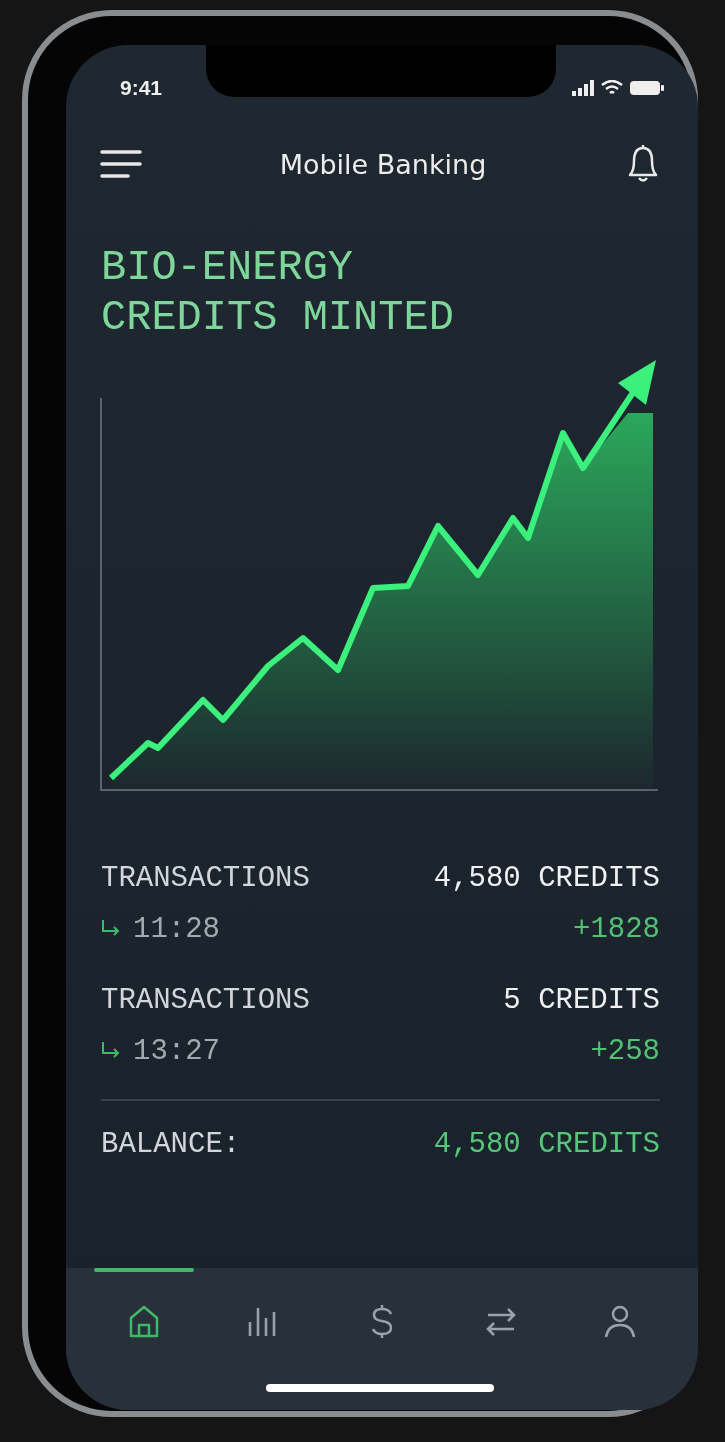  What do you see at coordinates (620, 1322) in the screenshot?
I see `person-icon` at bounding box center [620, 1322].